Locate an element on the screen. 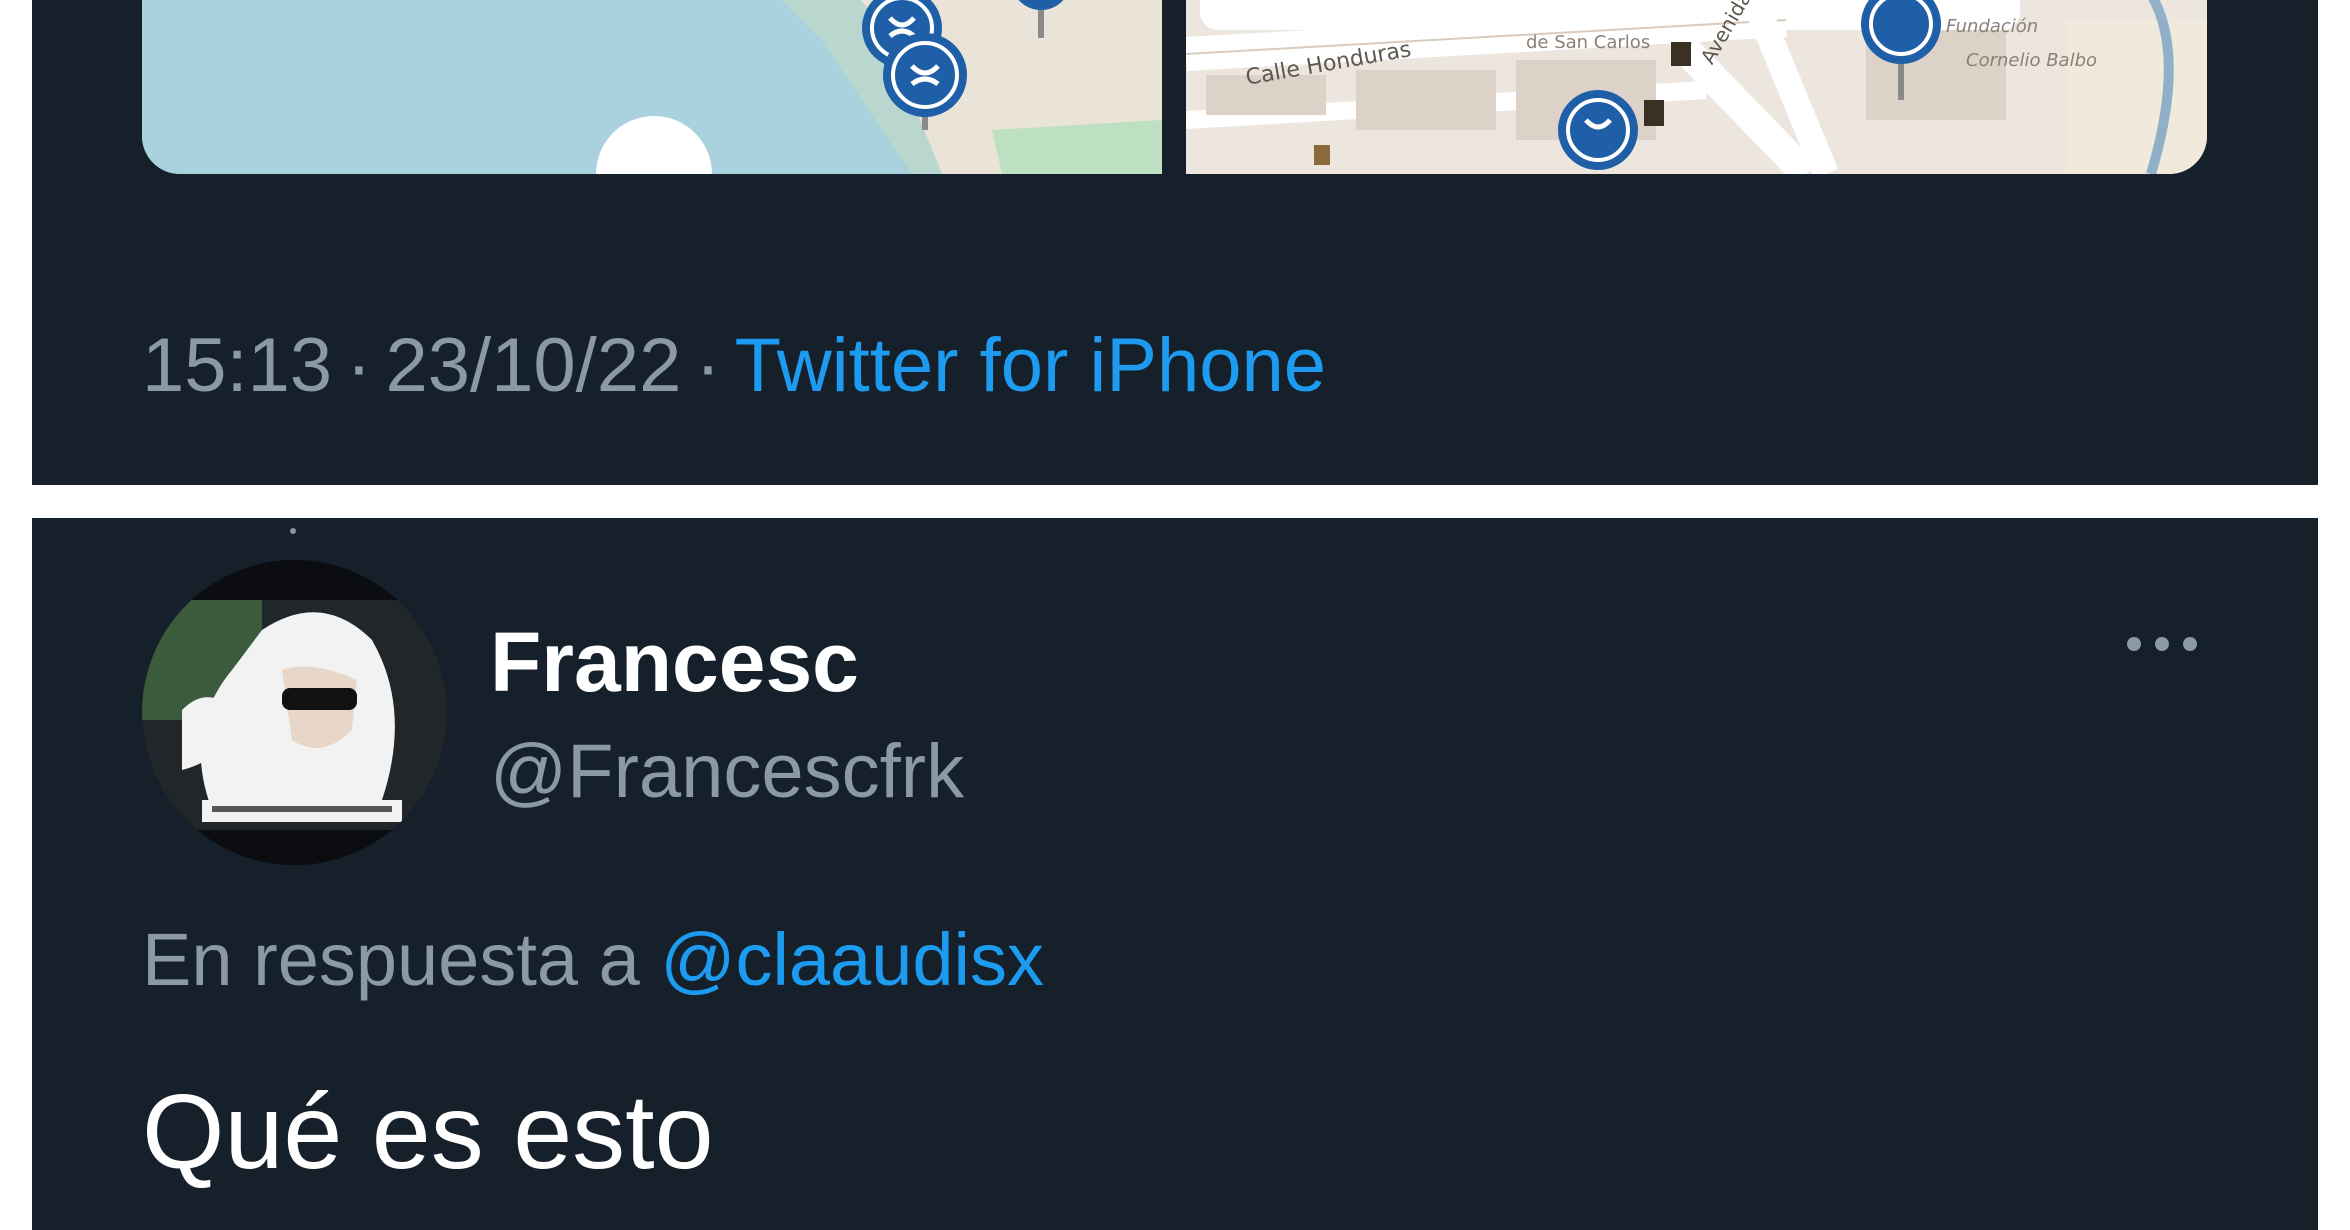  map-label-area: Fundación is located at coordinates (1992, 26).